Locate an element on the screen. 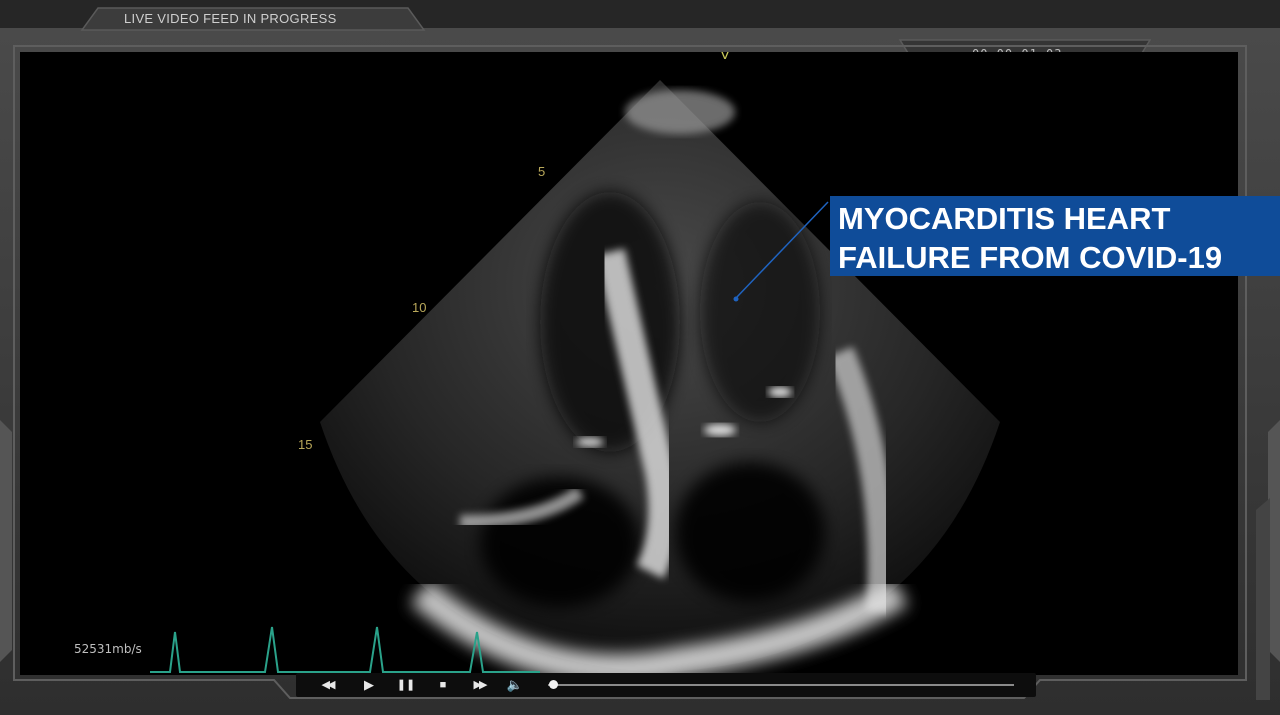  seek-bar is located at coordinates (781, 685).